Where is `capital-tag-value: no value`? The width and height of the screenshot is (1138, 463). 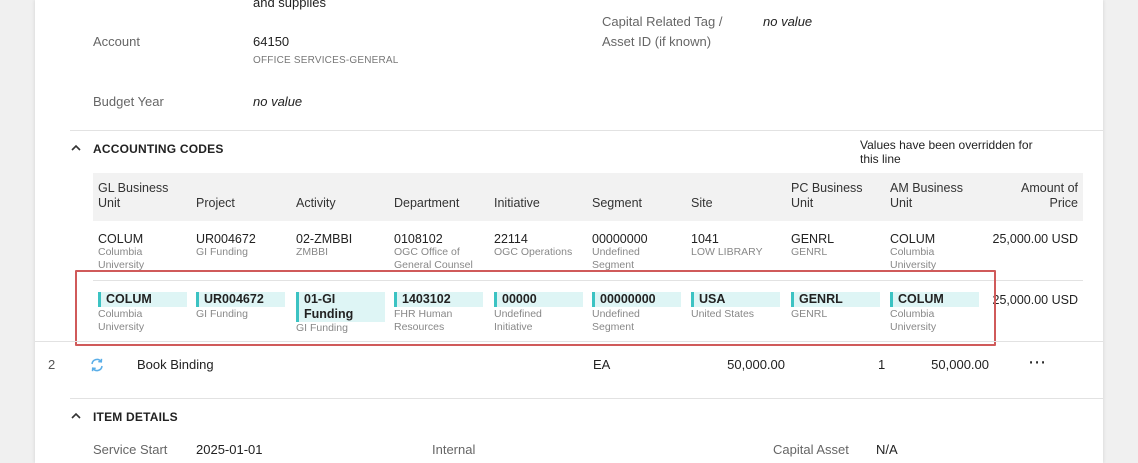 capital-tag-value: no value is located at coordinates (788, 21).